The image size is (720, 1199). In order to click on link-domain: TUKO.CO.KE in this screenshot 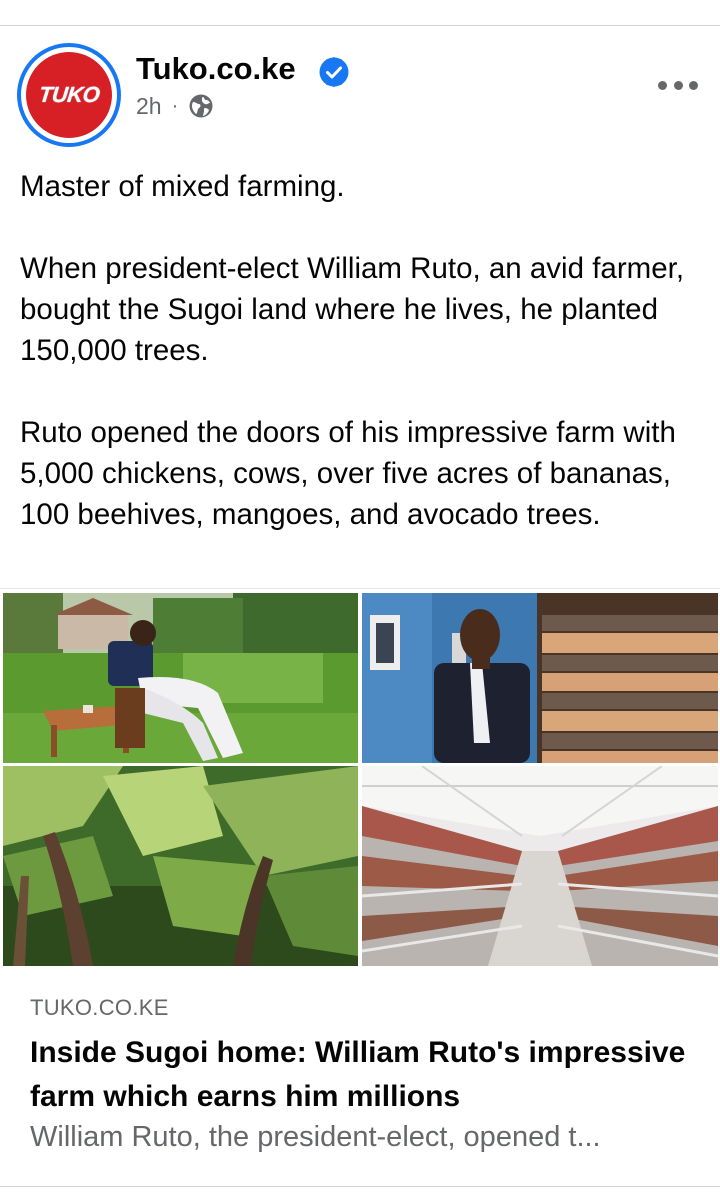, I will do `click(99, 1007)`.